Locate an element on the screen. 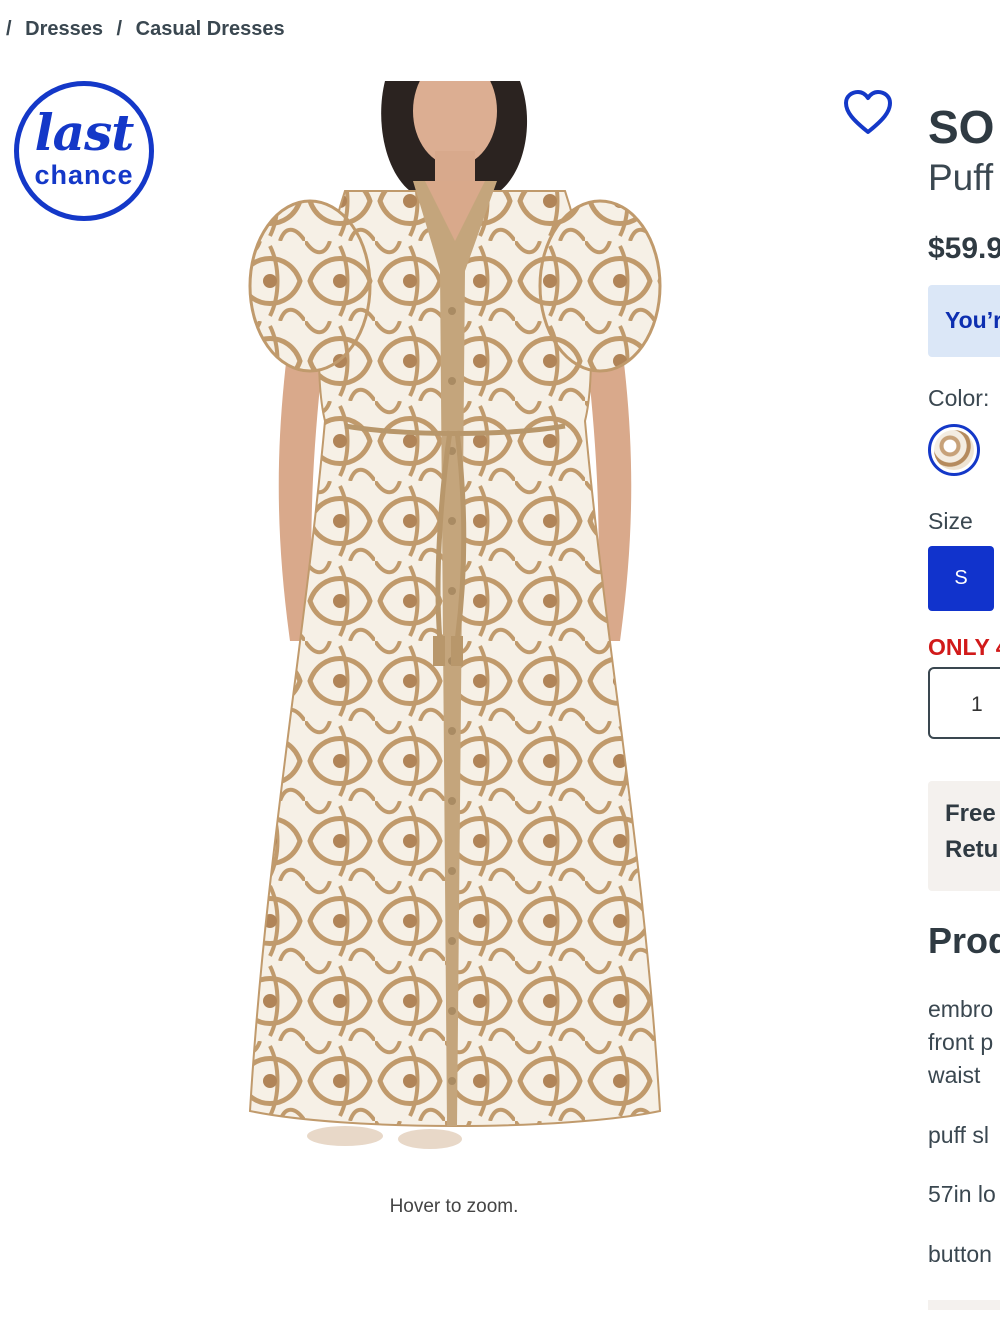 Image resolution: width=1000 pixels, height=1333 pixels. breadcrumb: / Dresses / Casual Dresses is located at coordinates (149, 29).